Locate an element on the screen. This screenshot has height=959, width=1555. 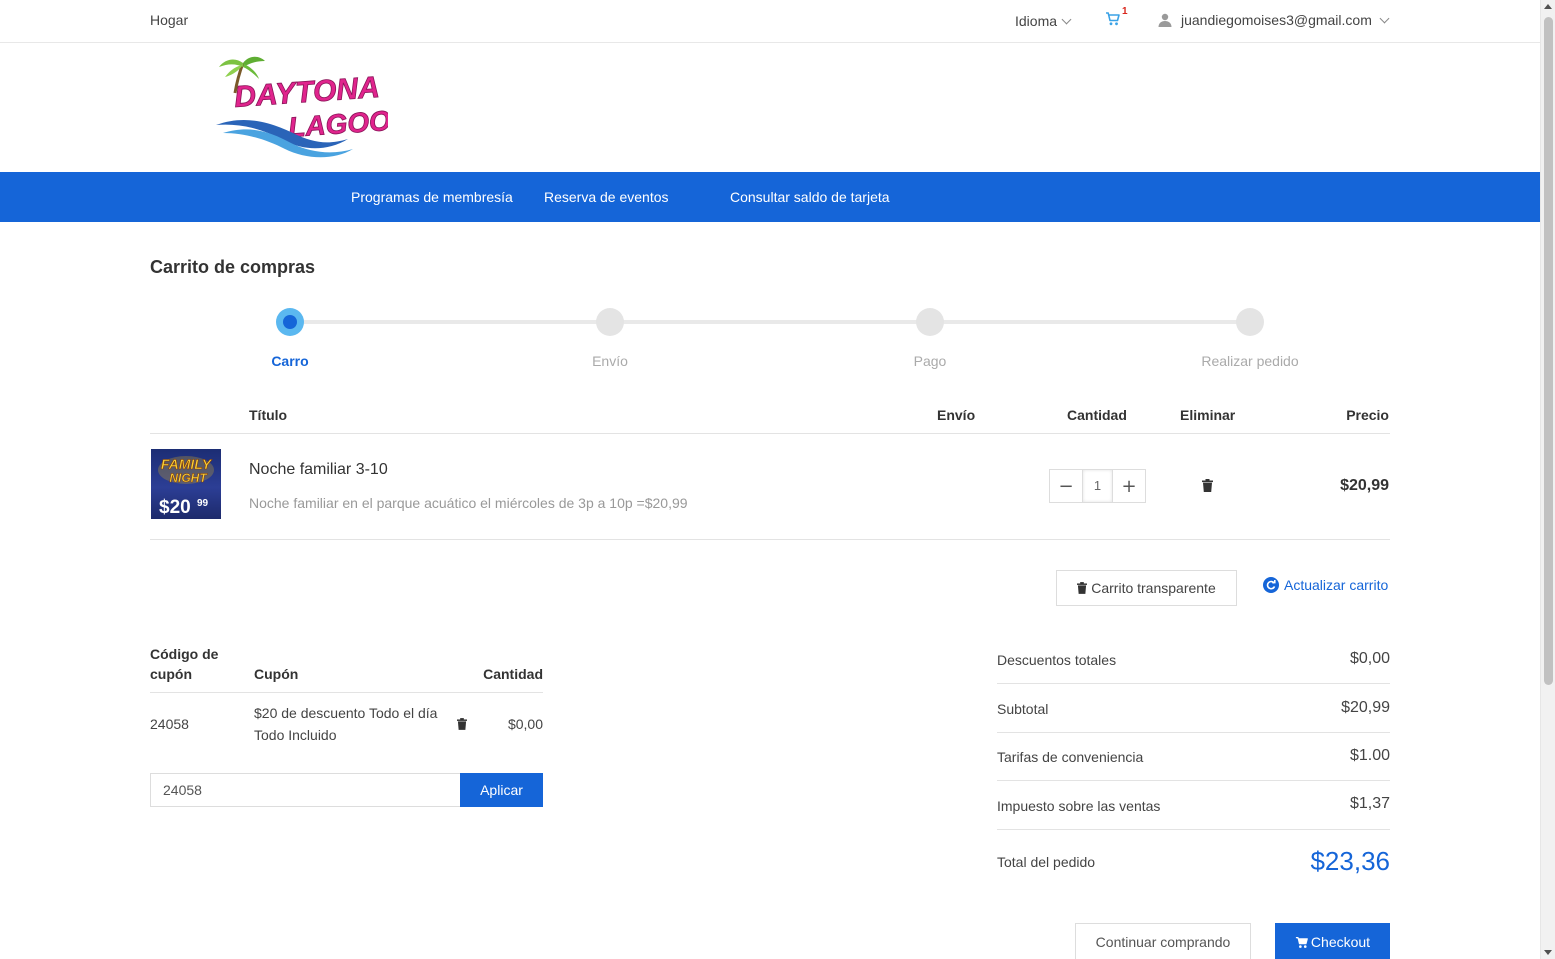
logo-text-lagoon: LAGOON is located at coordinates (337, 123).